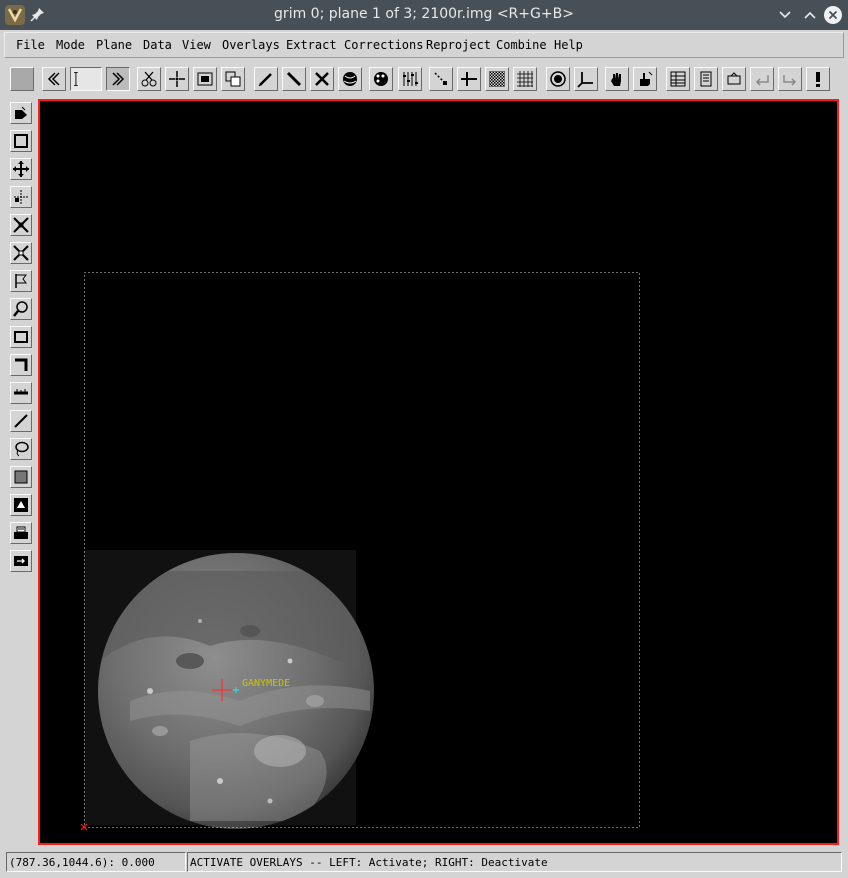 The image size is (848, 878). Describe the element at coordinates (424, 79) in the screenshot. I see `toolbar` at that location.